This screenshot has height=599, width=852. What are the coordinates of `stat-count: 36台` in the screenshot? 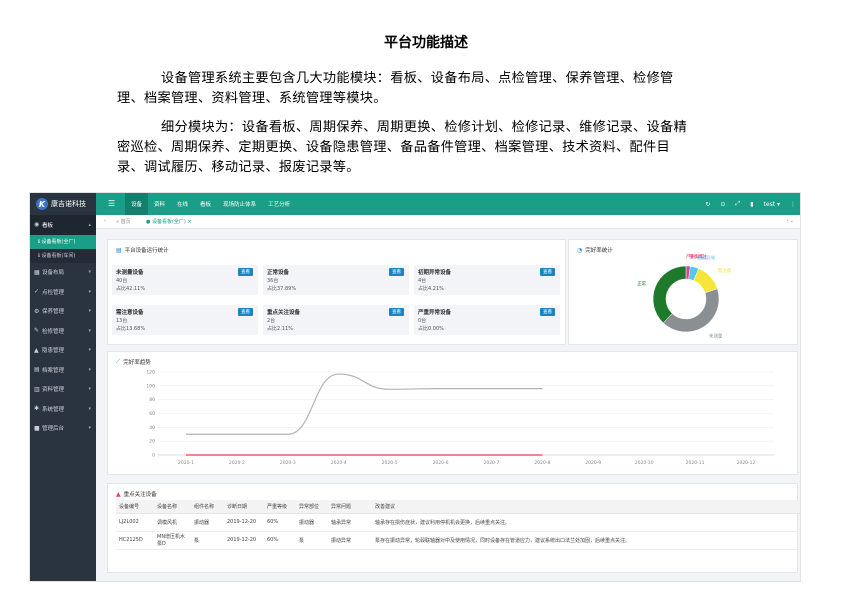 It's located at (273, 281).